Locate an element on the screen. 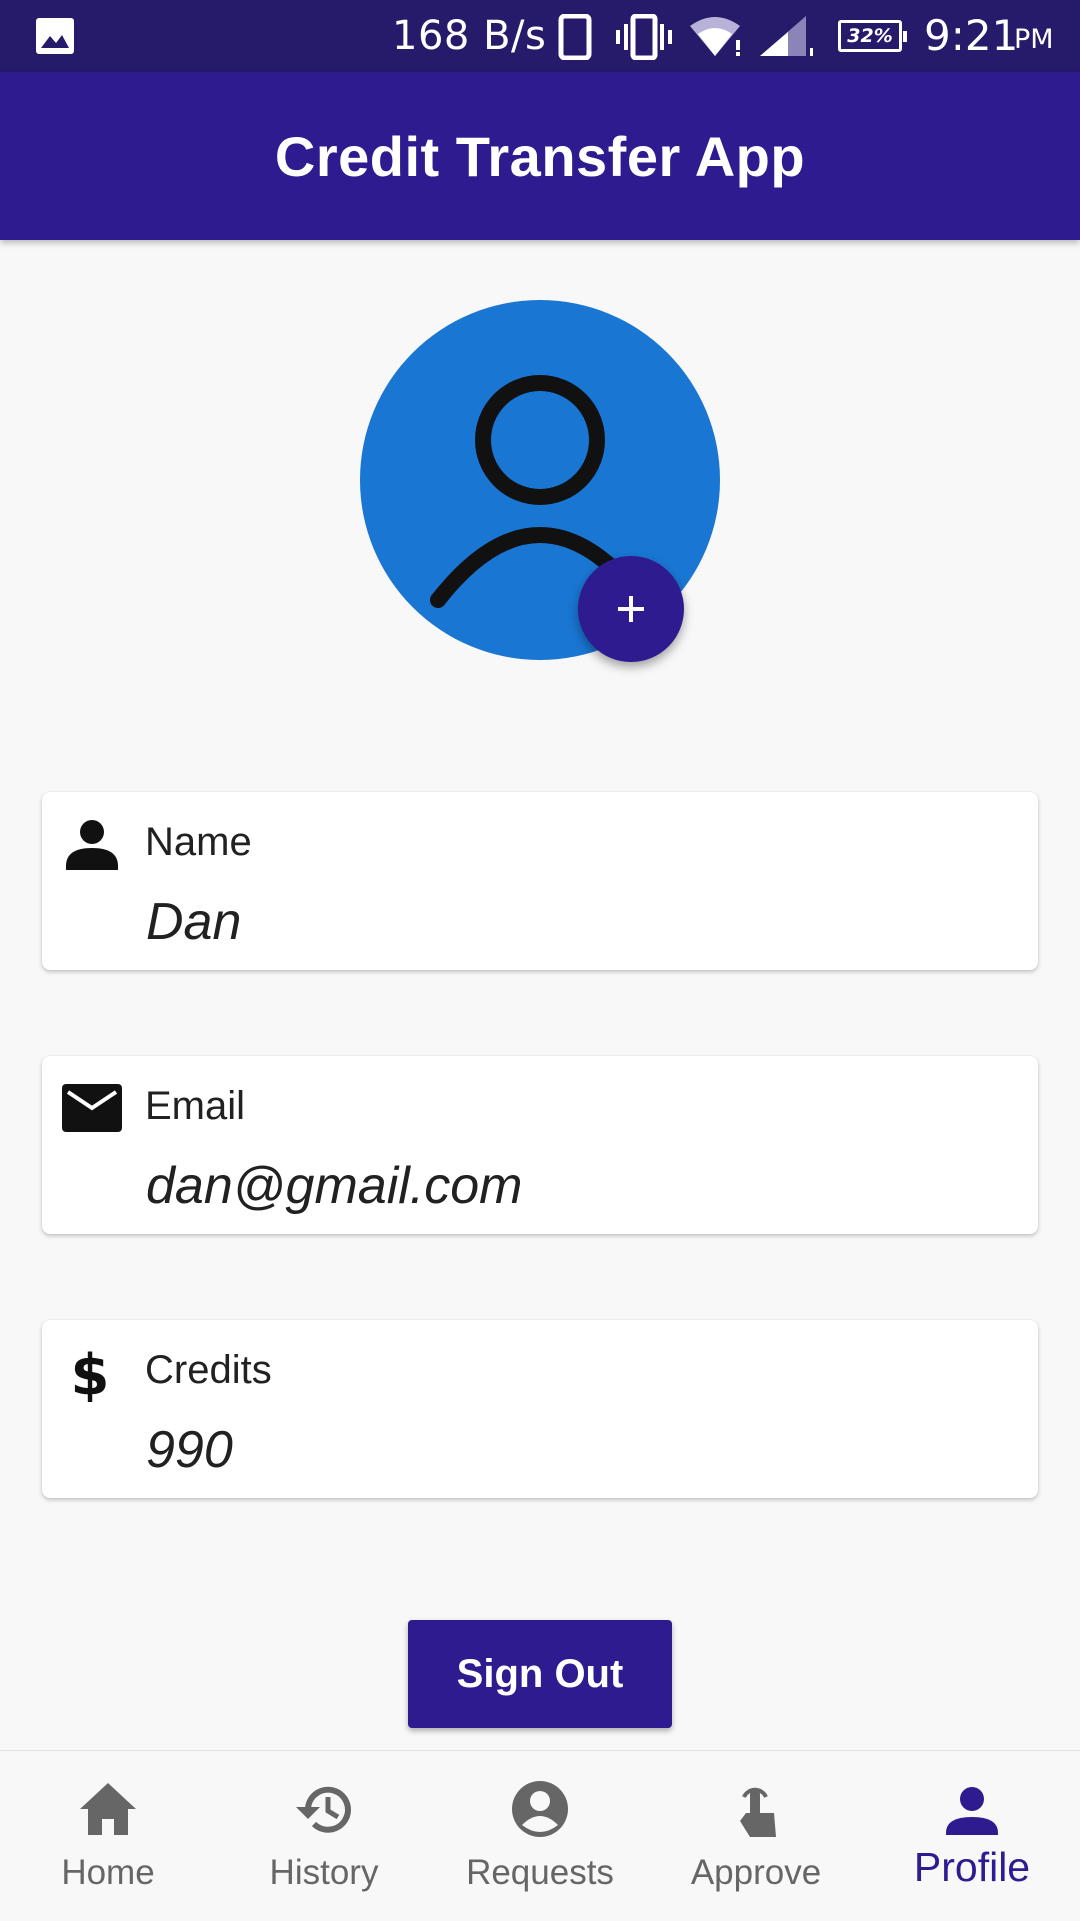 The height and width of the screenshot is (1921, 1080). touch-icon is located at coordinates (758, 1812).